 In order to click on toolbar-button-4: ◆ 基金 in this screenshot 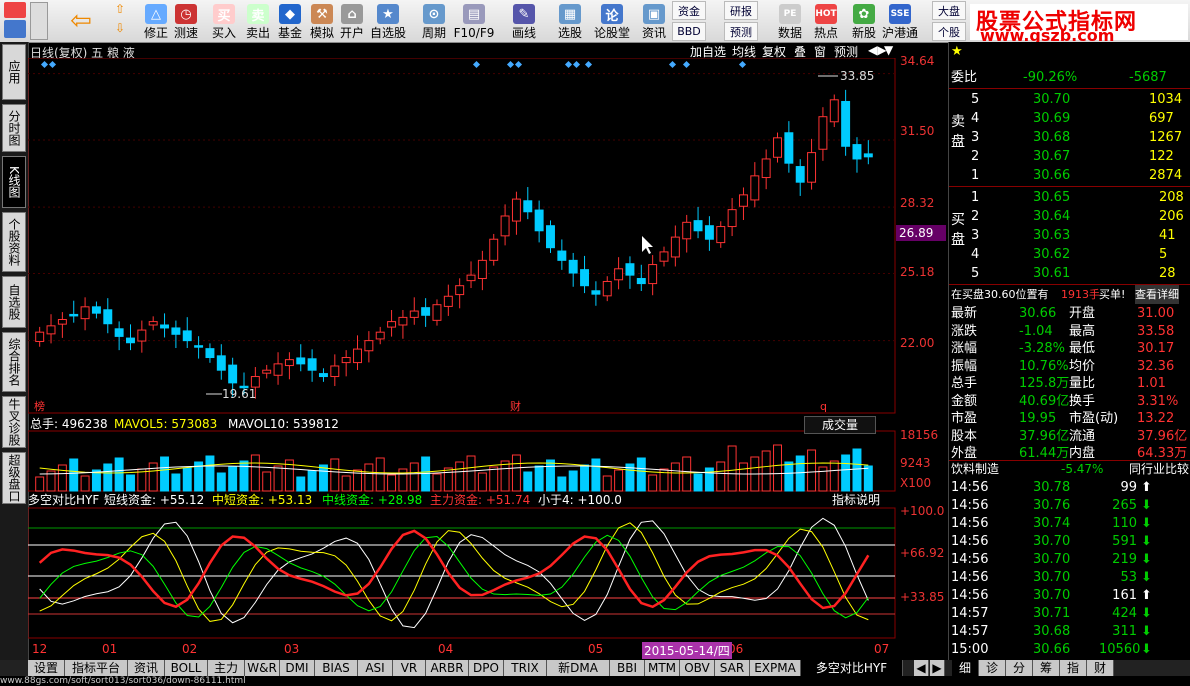, I will do `click(290, 21)`.